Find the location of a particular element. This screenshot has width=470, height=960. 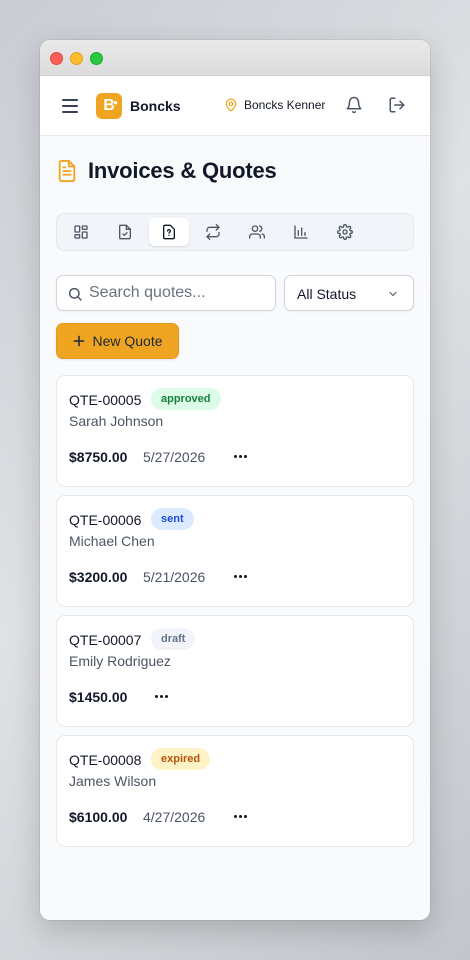

tab-settings is located at coordinates (345, 232).